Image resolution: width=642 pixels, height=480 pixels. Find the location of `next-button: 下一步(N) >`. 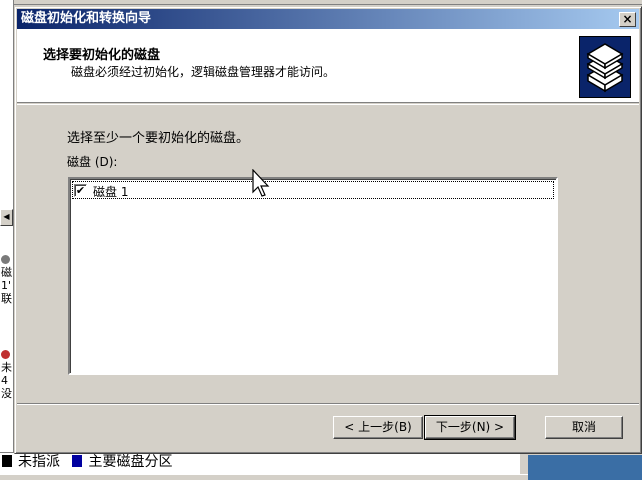

next-button: 下一步(N) > is located at coordinates (470, 427).